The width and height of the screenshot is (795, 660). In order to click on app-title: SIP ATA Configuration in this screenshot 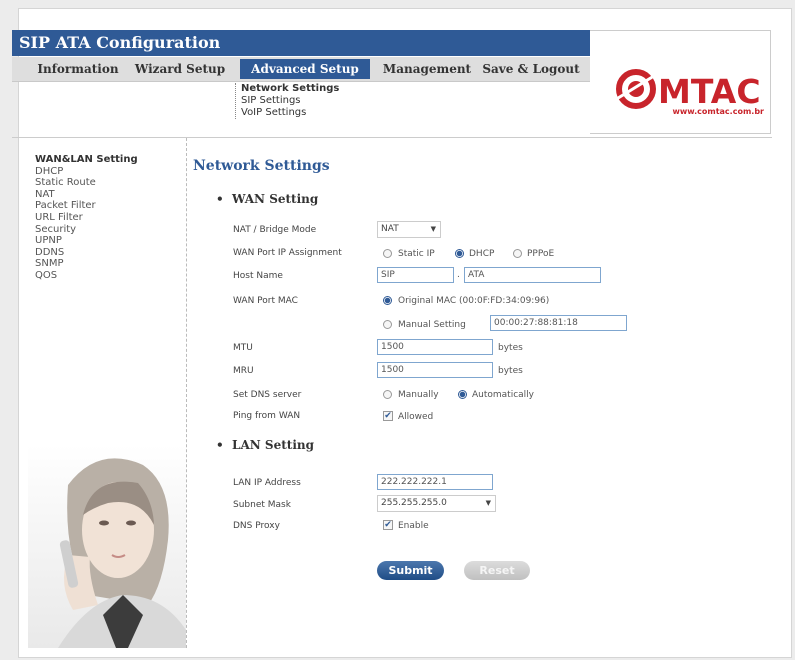, I will do `click(301, 43)`.